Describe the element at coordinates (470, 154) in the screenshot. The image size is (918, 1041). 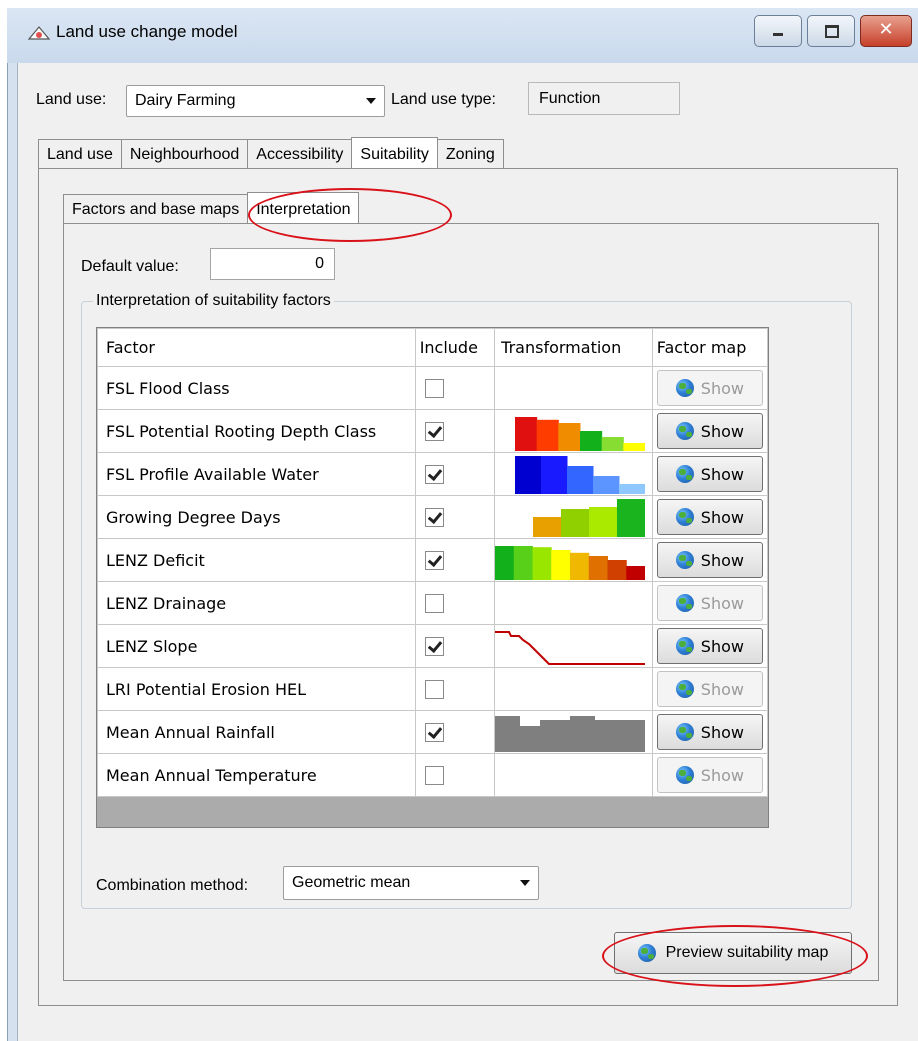
I see `tab-zoning: Zoning` at that location.